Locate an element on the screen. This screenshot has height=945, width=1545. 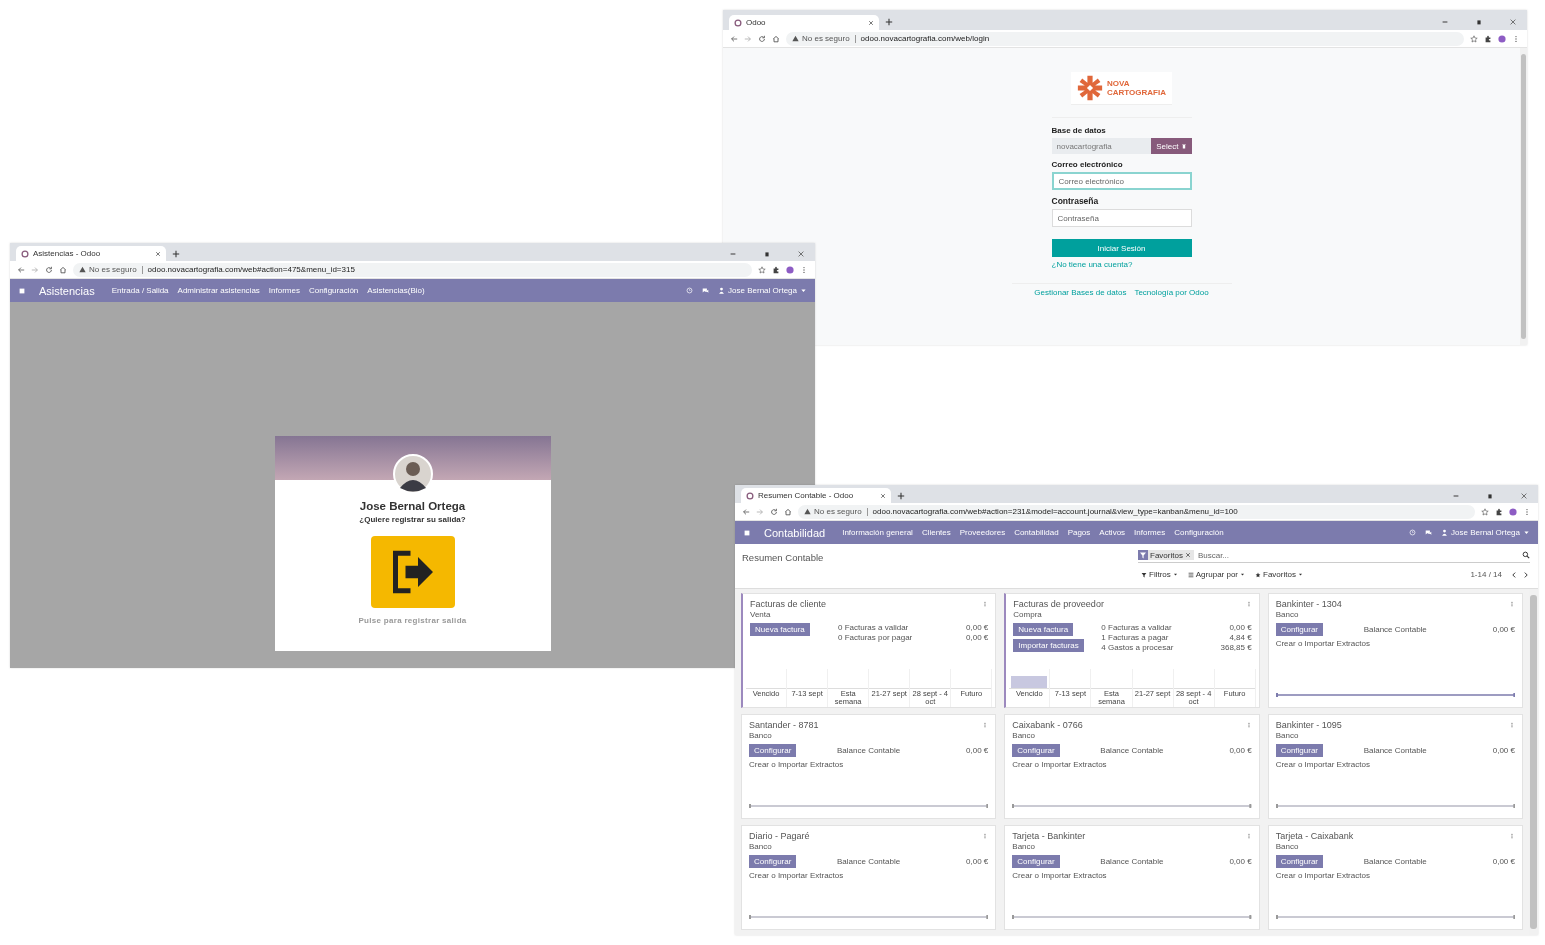
chevron-left-icon is located at coordinates (1514, 574).